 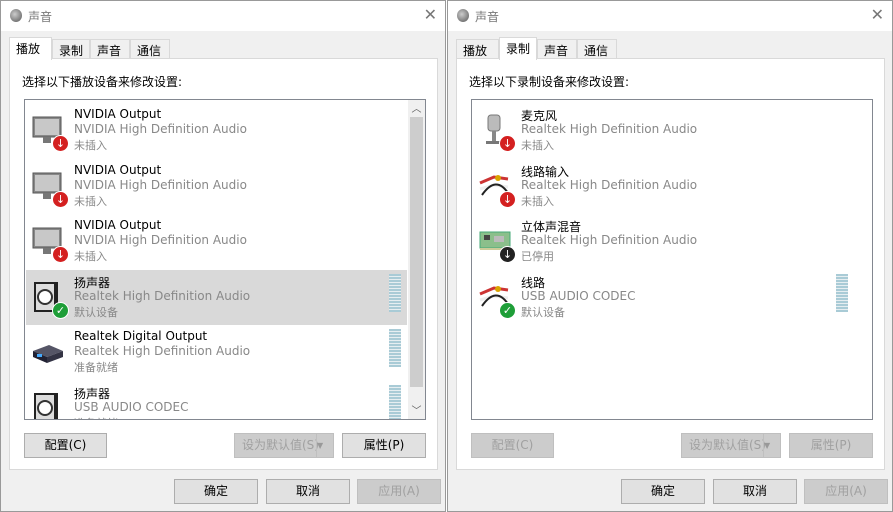 I want to click on microphone-icon: ↓, so click(x=497, y=132).